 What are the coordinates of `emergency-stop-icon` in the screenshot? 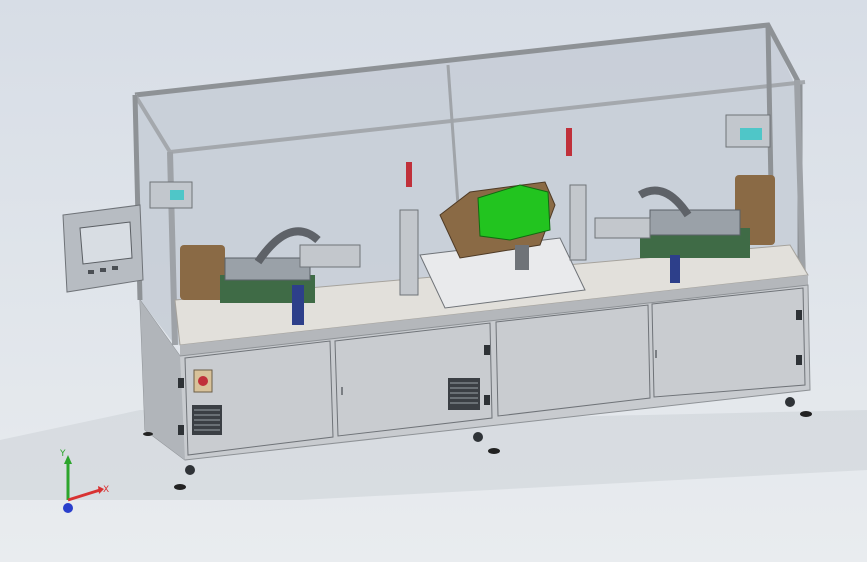 It's located at (203, 381).